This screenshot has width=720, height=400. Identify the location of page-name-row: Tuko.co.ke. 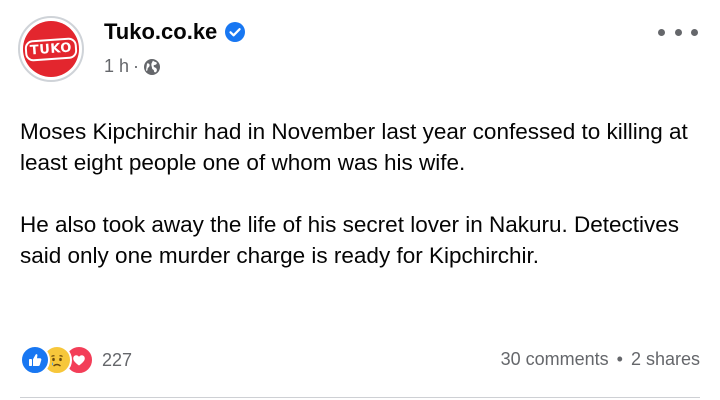
(175, 32).